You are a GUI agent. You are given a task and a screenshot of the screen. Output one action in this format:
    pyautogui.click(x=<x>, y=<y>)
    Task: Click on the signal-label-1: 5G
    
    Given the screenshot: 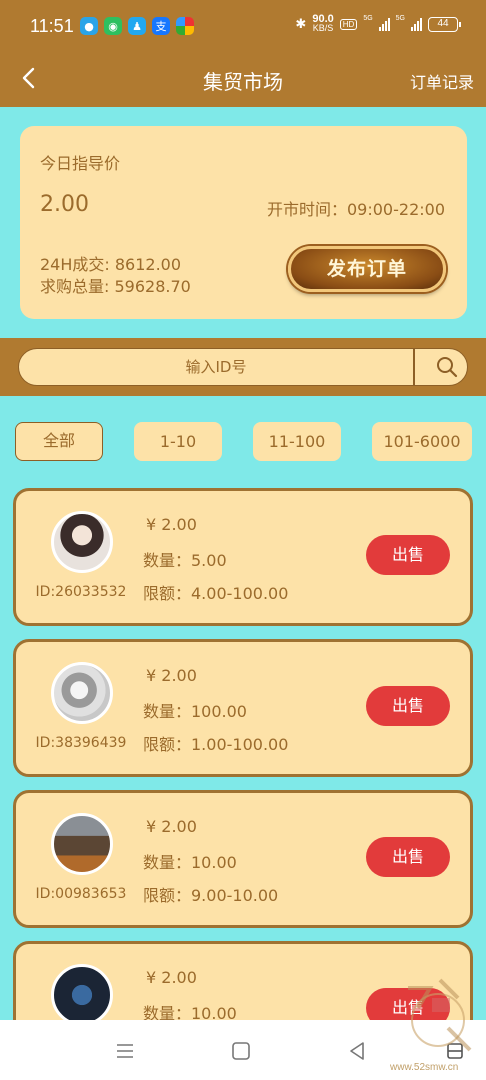 What is the action you would take?
    pyautogui.click(x=368, y=18)
    